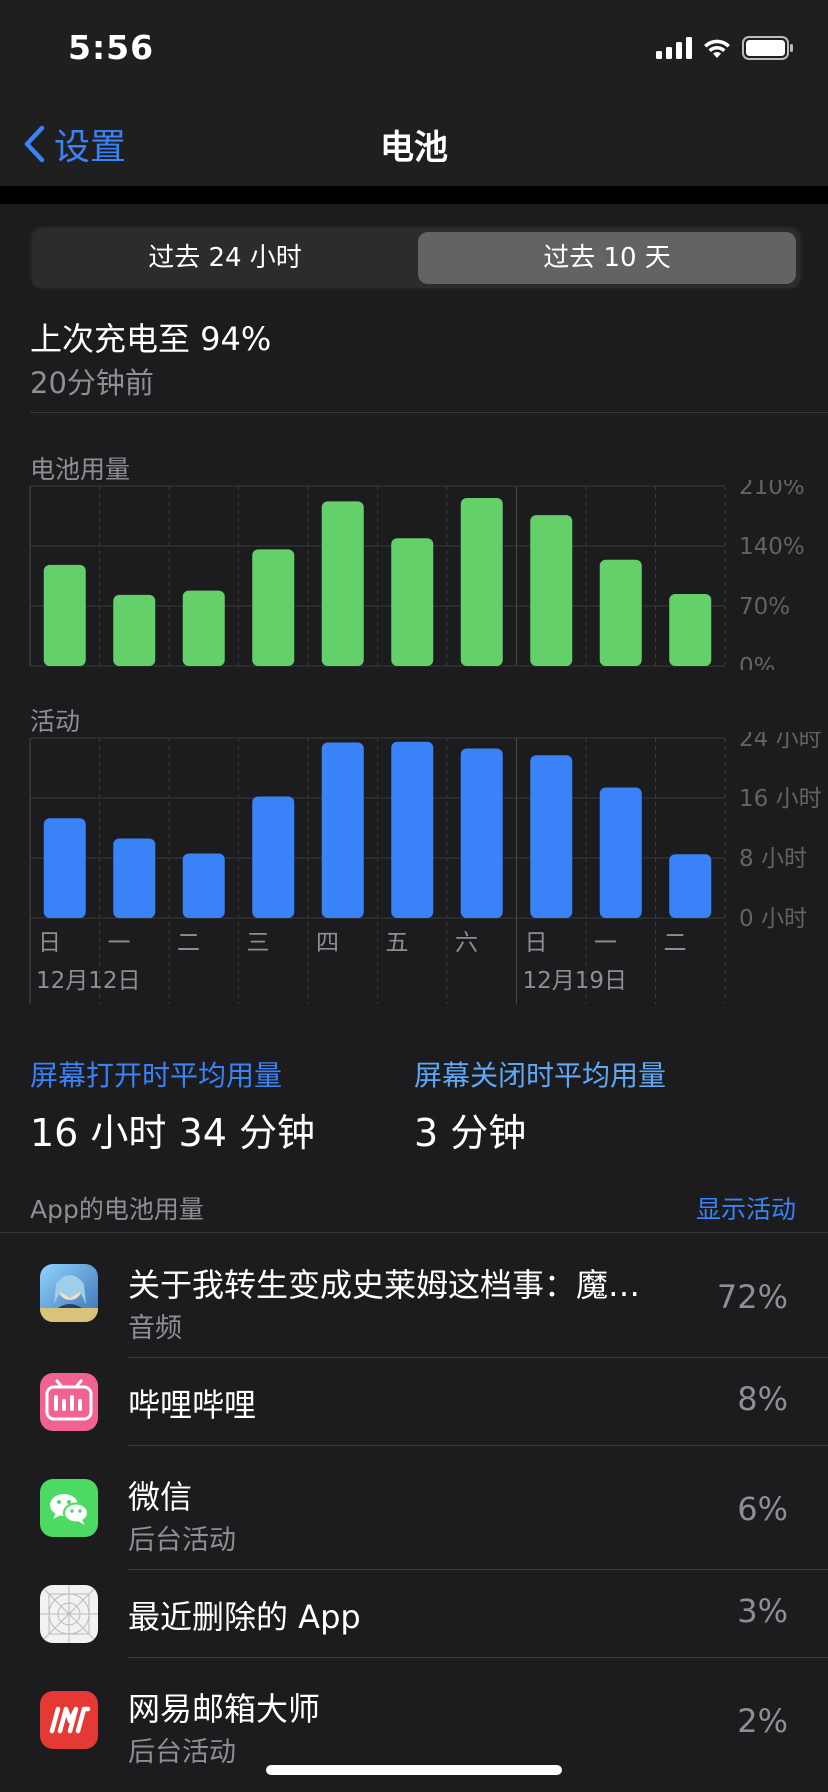 The height and width of the screenshot is (1792, 828). Describe the element at coordinates (69, 1508) in the screenshot. I see `wechat-icon` at that location.